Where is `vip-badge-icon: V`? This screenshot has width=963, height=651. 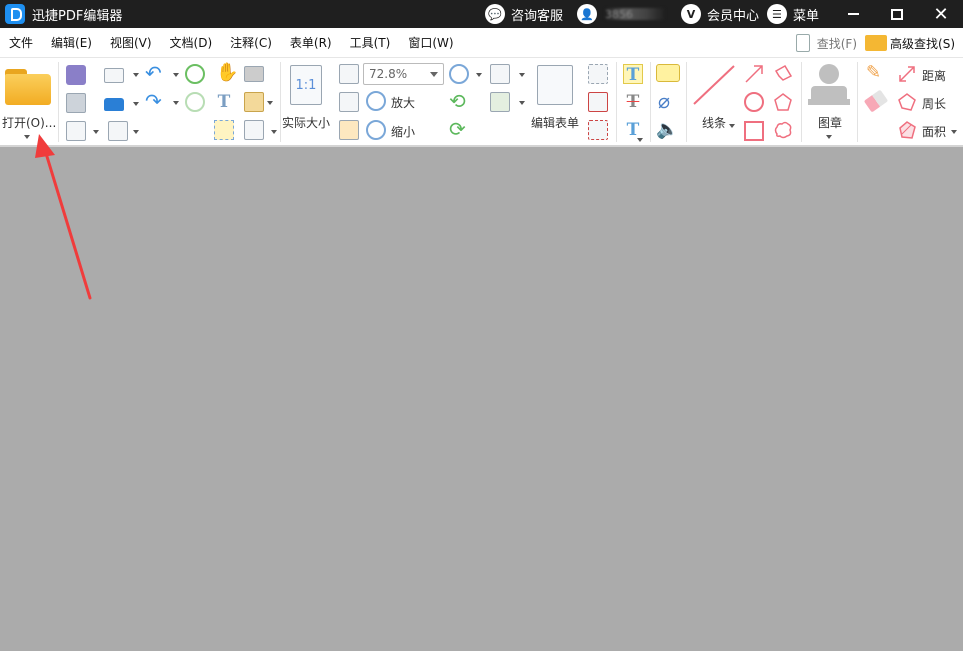
vip-badge-icon: V is located at coordinates (690, 14).